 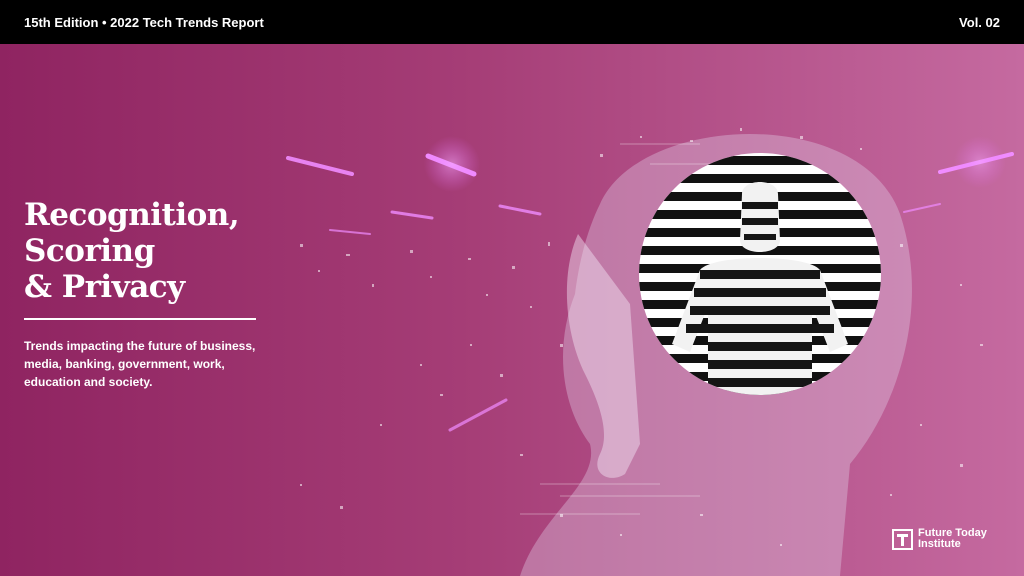 I want to click on title-divider, so click(x=140, y=319).